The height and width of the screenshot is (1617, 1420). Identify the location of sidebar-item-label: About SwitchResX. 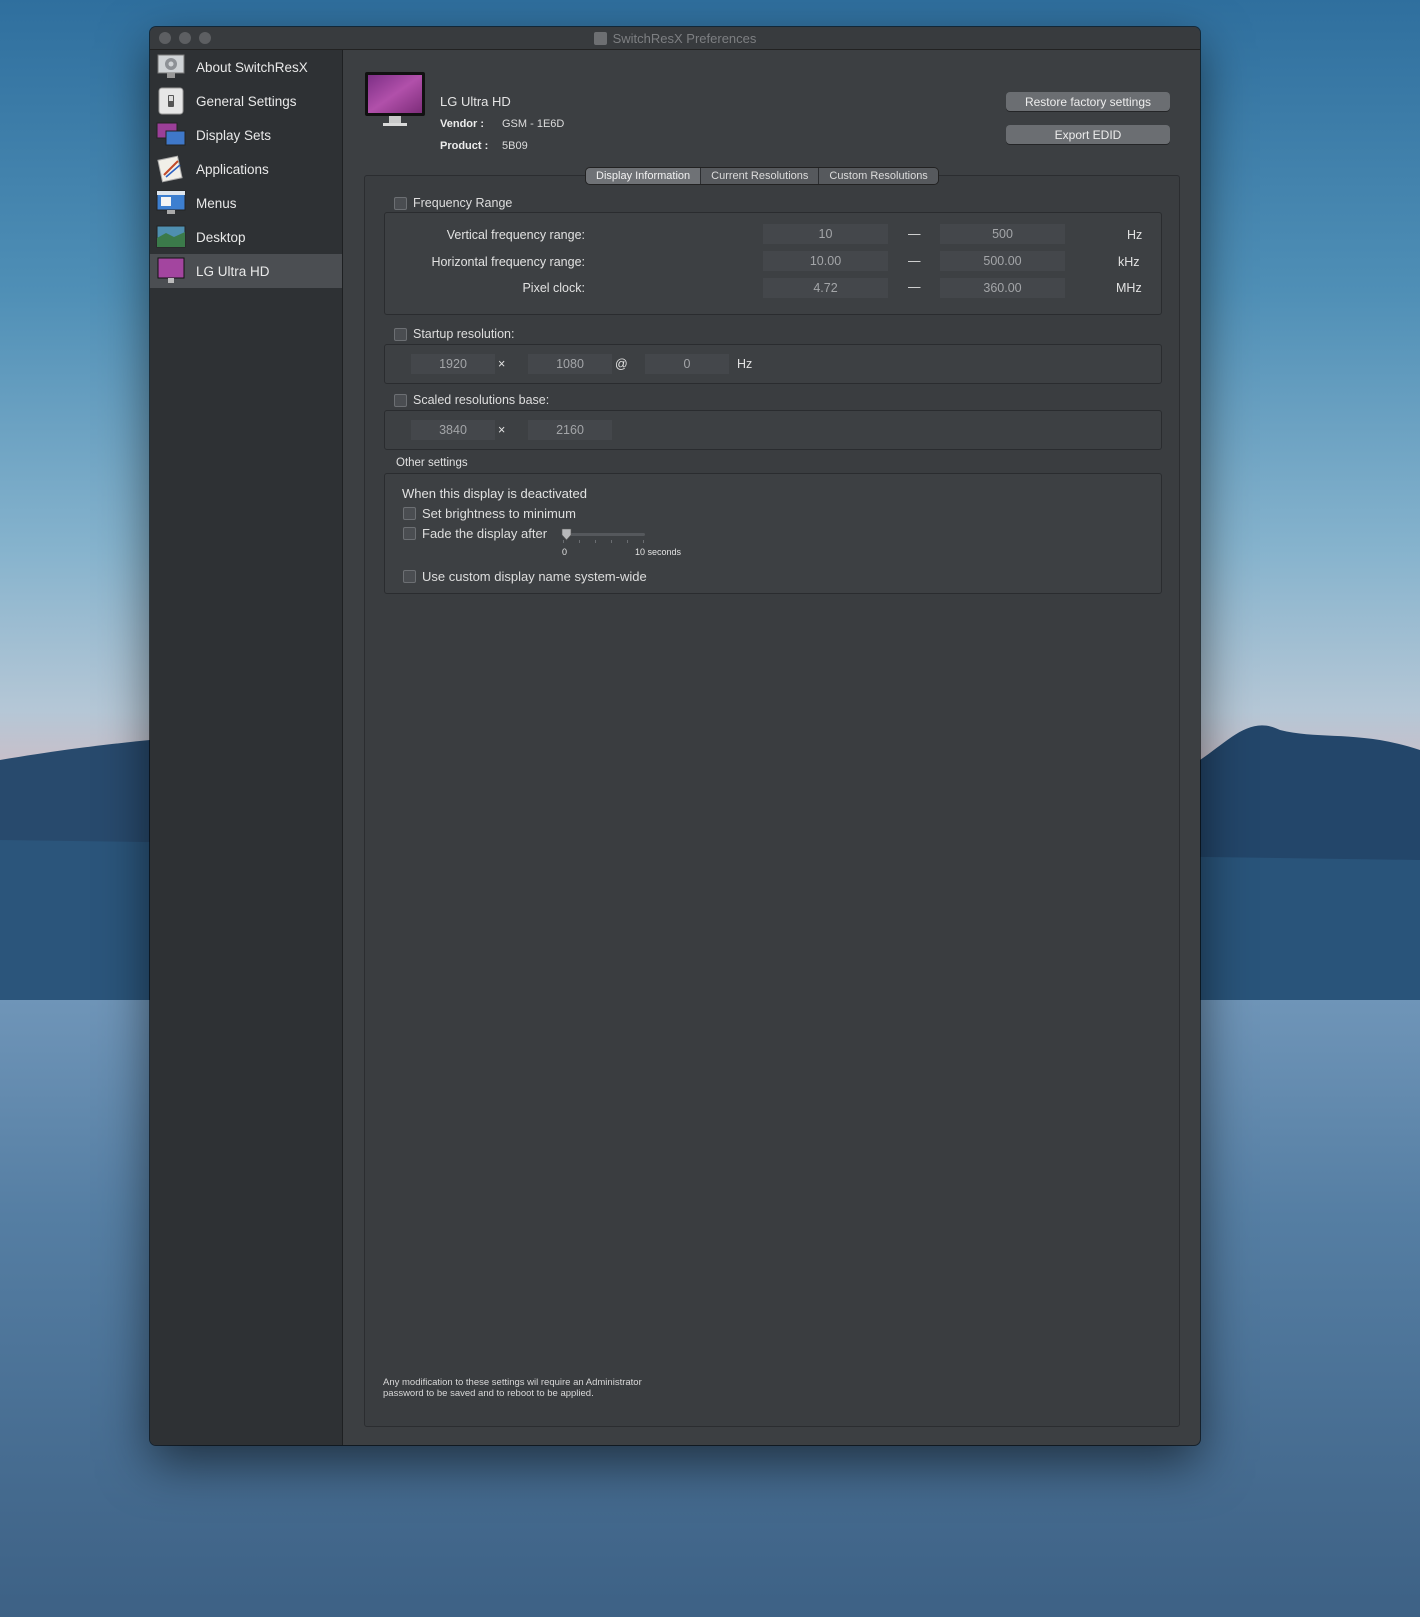
(252, 67).